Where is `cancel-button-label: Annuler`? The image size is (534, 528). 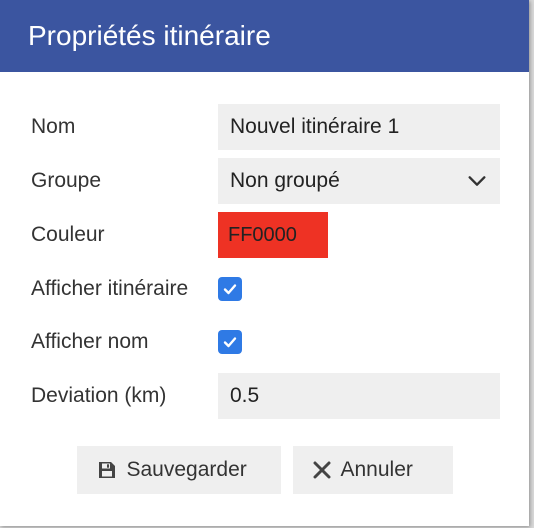
cancel-button-label: Annuler is located at coordinates (376, 469).